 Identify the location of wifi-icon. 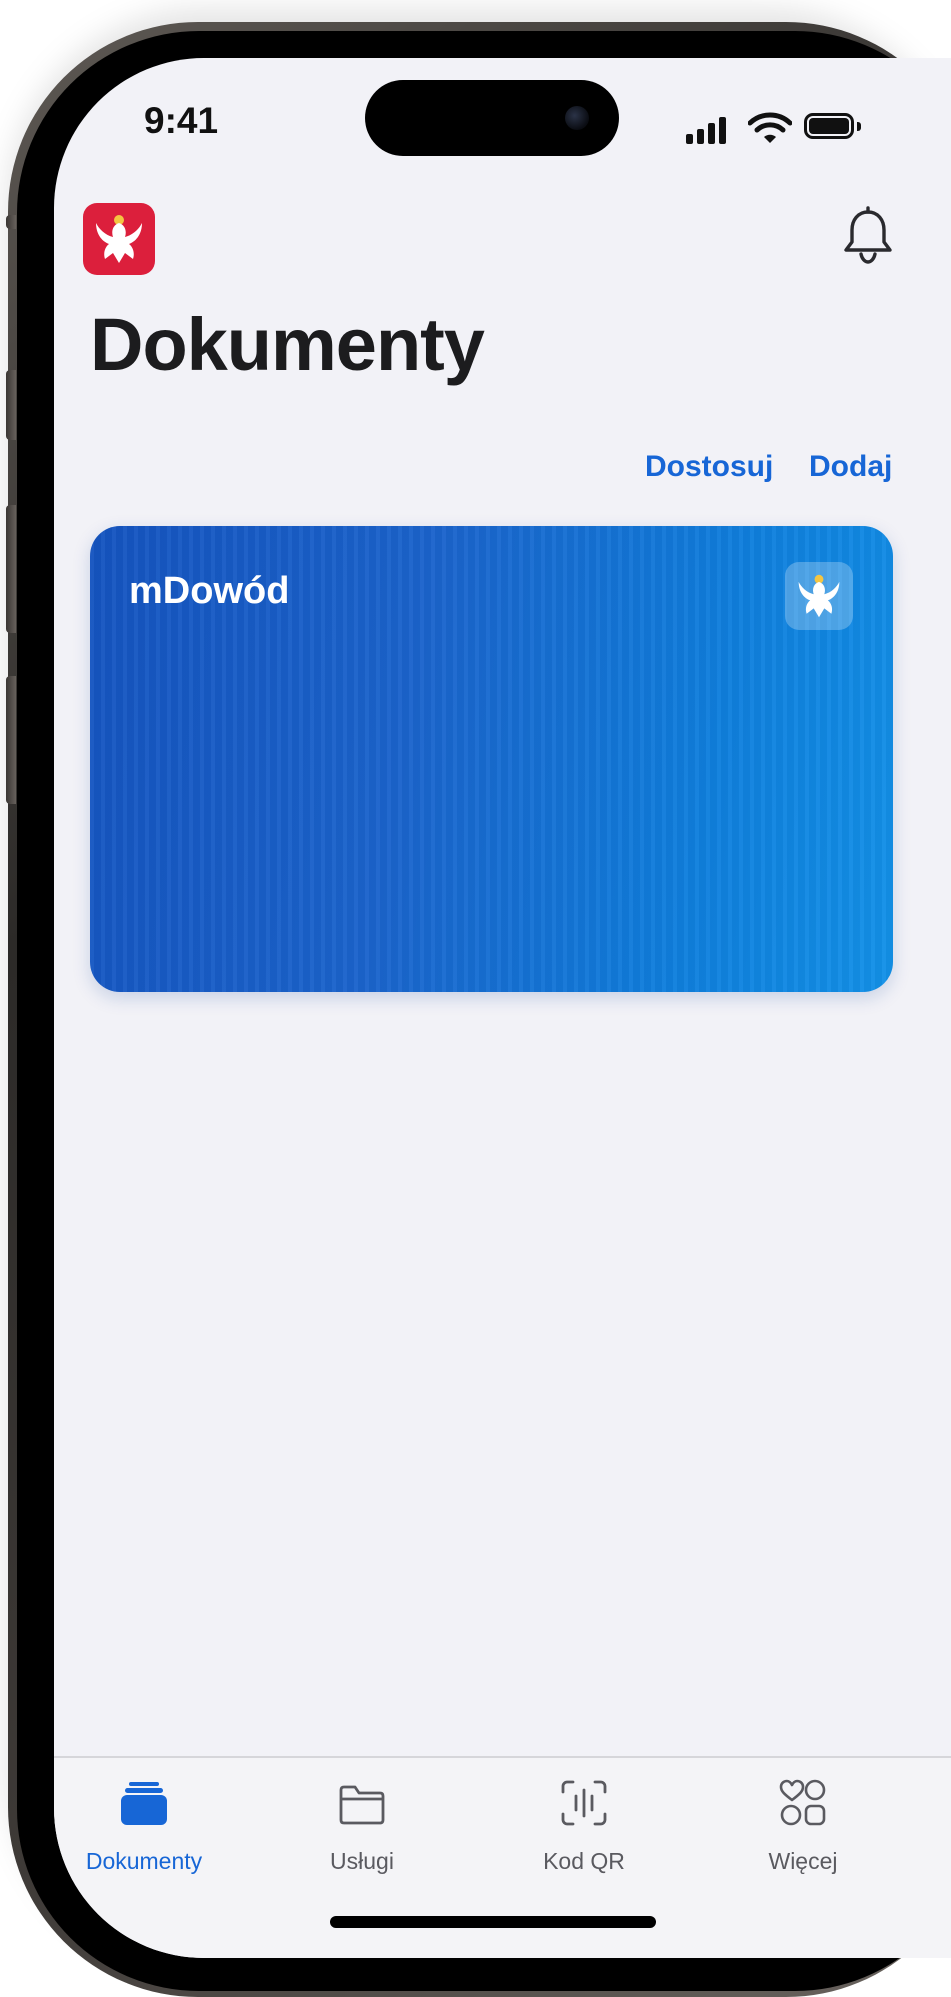
(770, 127).